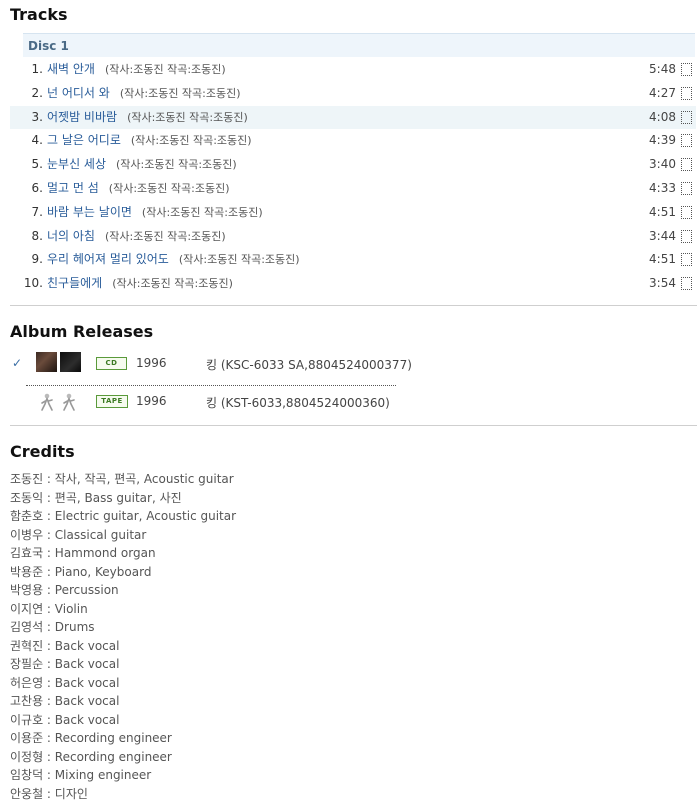  I want to click on credit-item: 이지연 : Violin, so click(49, 608).